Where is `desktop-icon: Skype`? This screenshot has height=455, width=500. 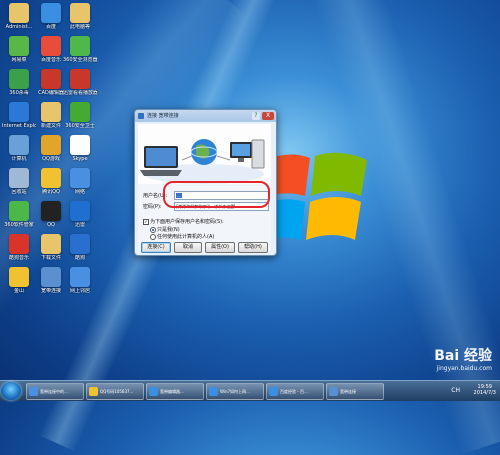 desktop-icon: Skype is located at coordinates (80, 152).